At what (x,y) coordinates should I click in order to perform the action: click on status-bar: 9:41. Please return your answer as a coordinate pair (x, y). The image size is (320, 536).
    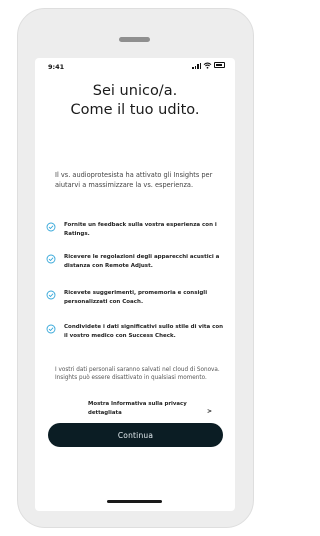
    Looking at the image, I should click on (135, 67).